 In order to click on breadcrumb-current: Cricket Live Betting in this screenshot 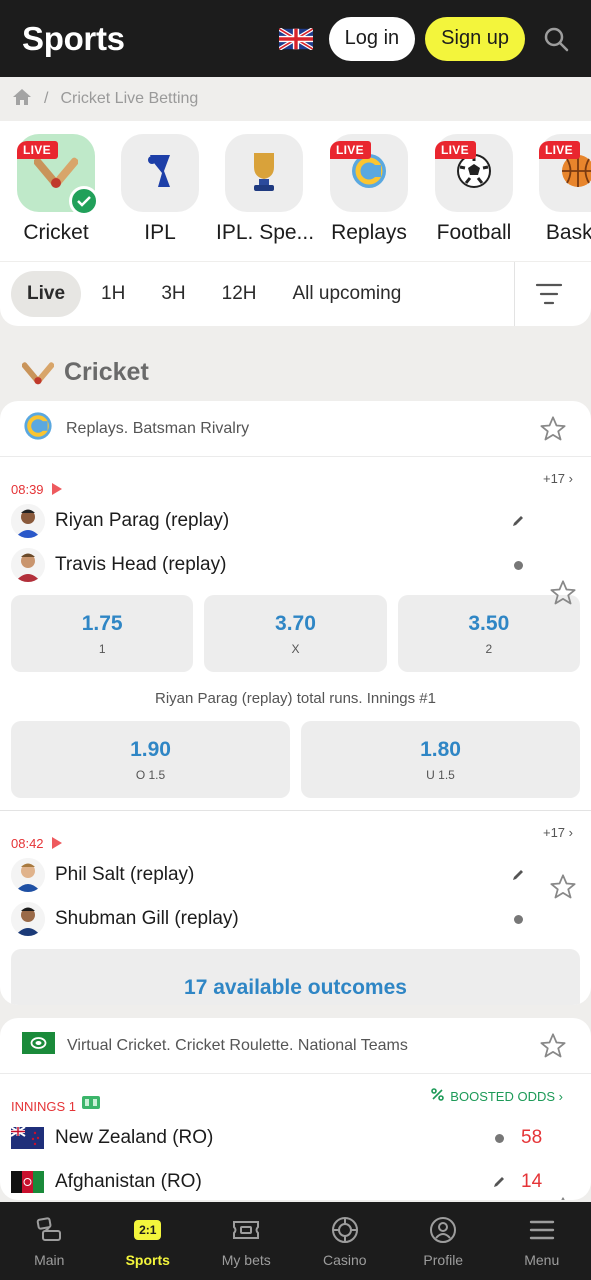, I will do `click(129, 98)`.